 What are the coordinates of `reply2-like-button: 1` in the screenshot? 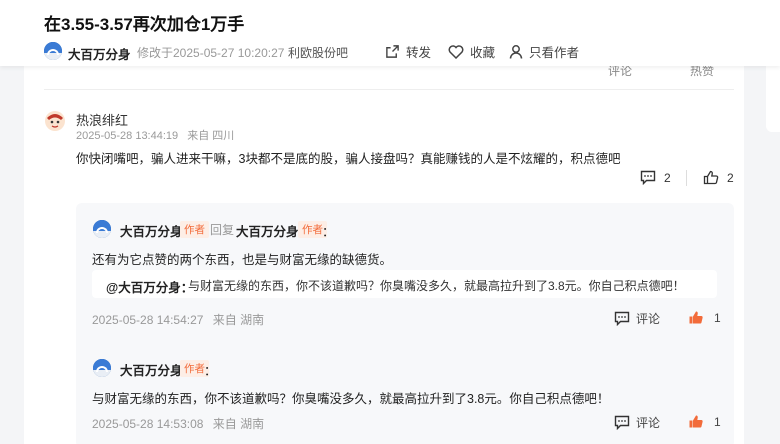 It's located at (704, 421).